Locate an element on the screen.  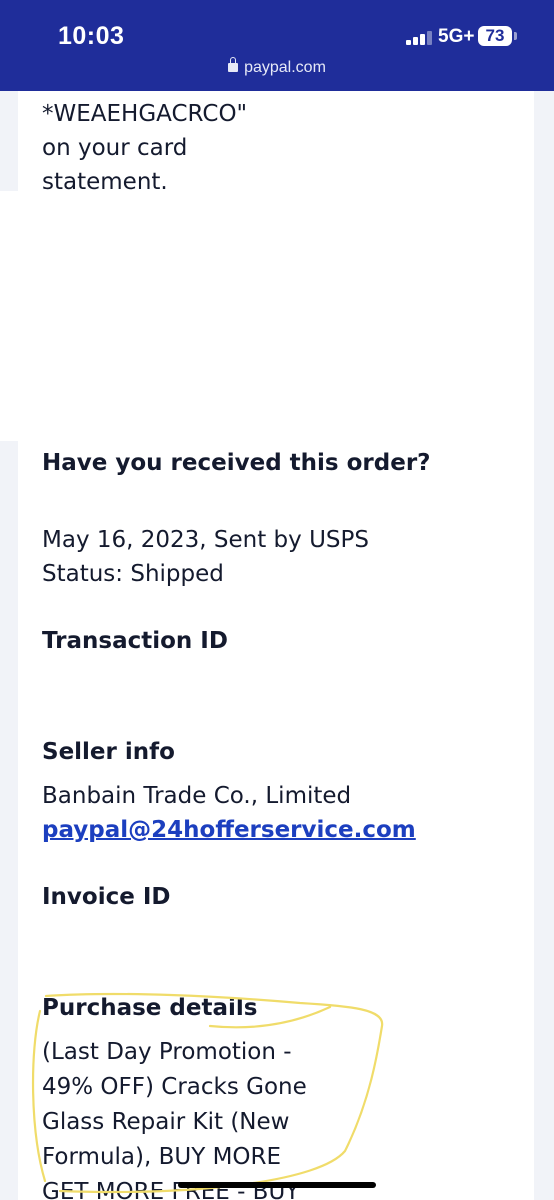
purchase-details-label: Purchase details is located at coordinates (150, 1008).